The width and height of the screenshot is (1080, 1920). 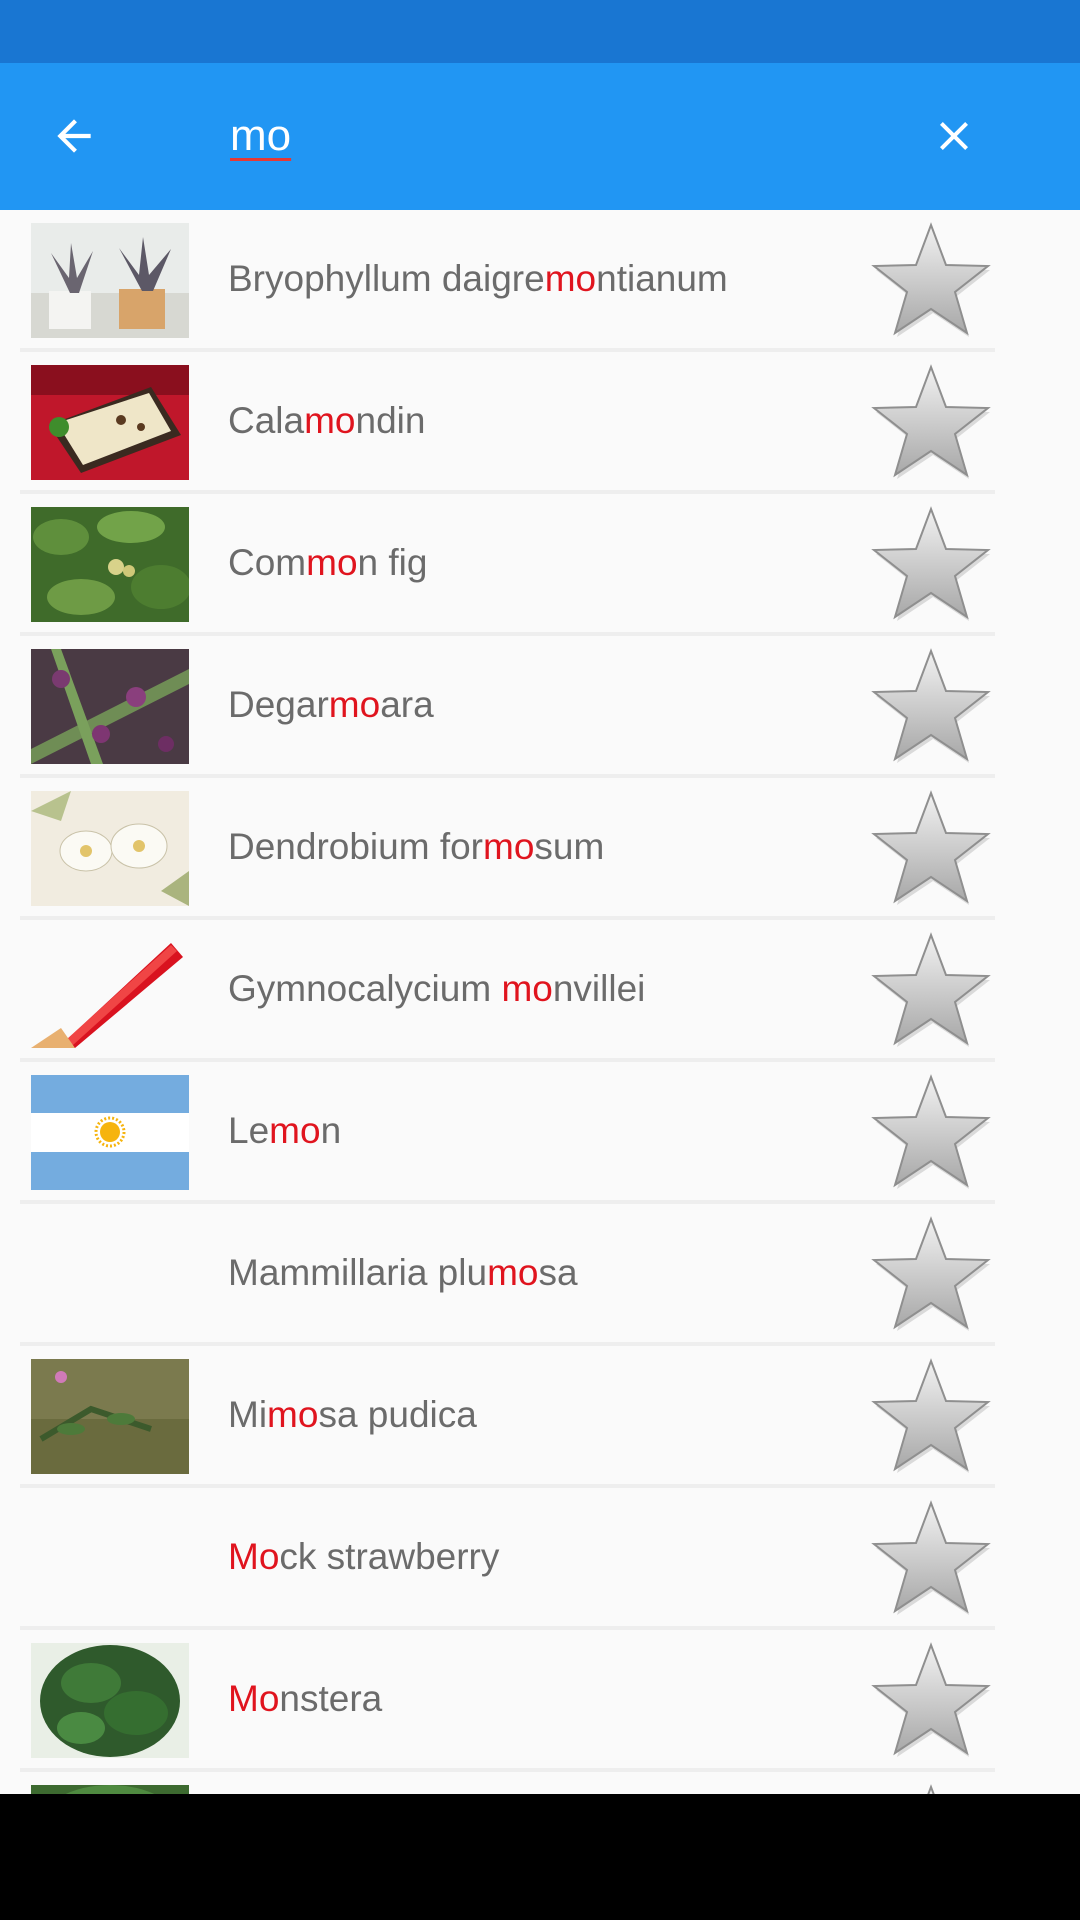 I want to click on name-text: Mammillaria plu, so click(x=358, y=1272).